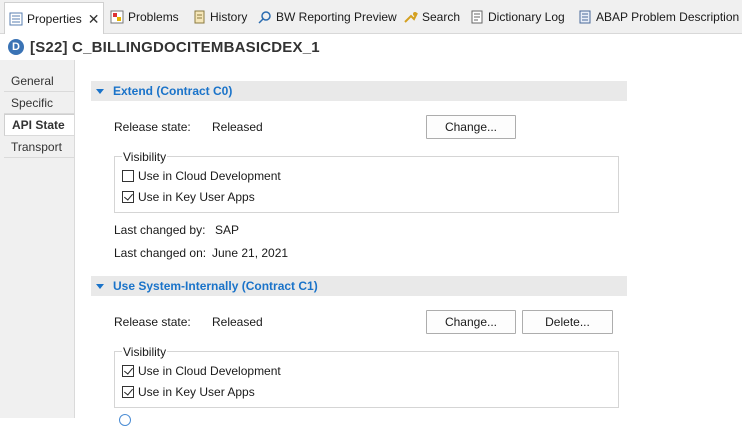  What do you see at coordinates (199, 17) in the screenshot?
I see `history-icon` at bounding box center [199, 17].